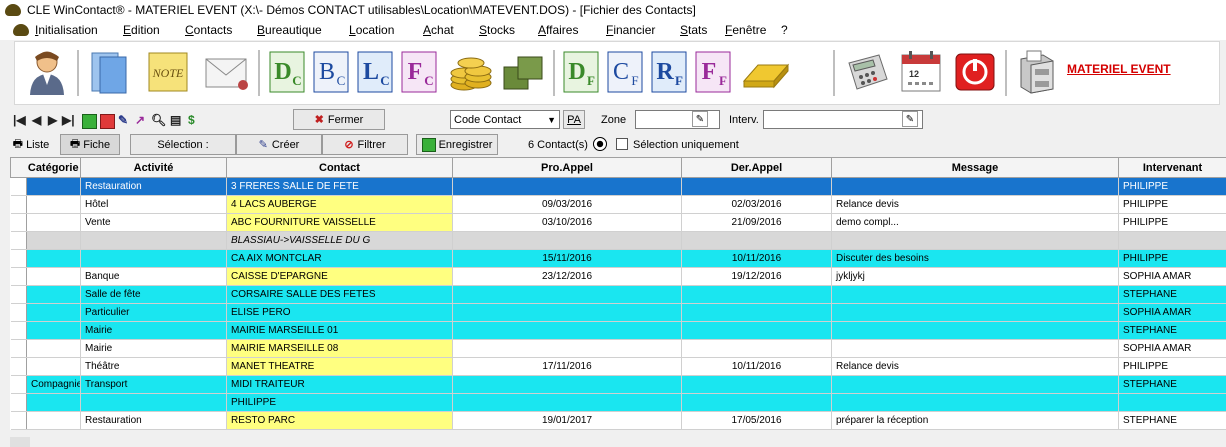  I want to click on table-row: Particulier ELISE PERO SOPHIA AMAR, so click(618, 312).